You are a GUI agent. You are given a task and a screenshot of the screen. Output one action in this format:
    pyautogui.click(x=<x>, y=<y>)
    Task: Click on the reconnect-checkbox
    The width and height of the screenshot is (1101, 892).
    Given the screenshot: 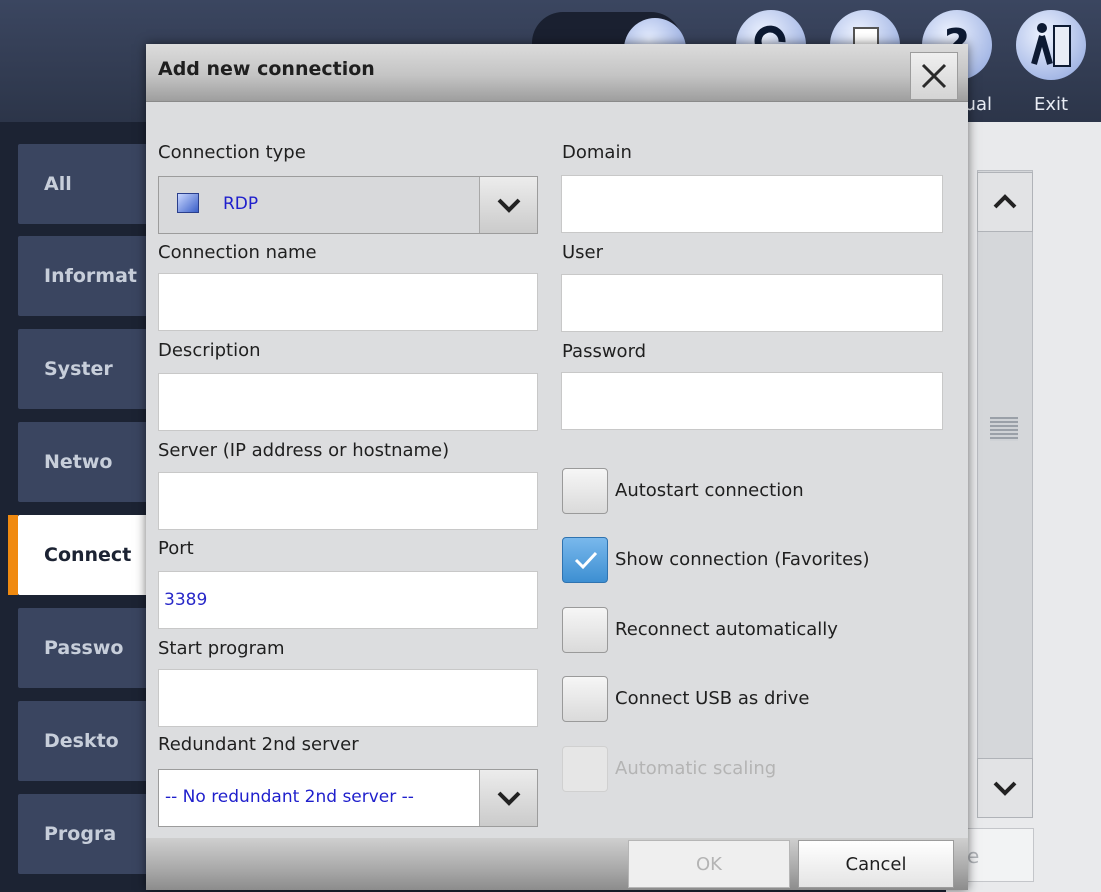 What is the action you would take?
    pyautogui.click(x=585, y=630)
    